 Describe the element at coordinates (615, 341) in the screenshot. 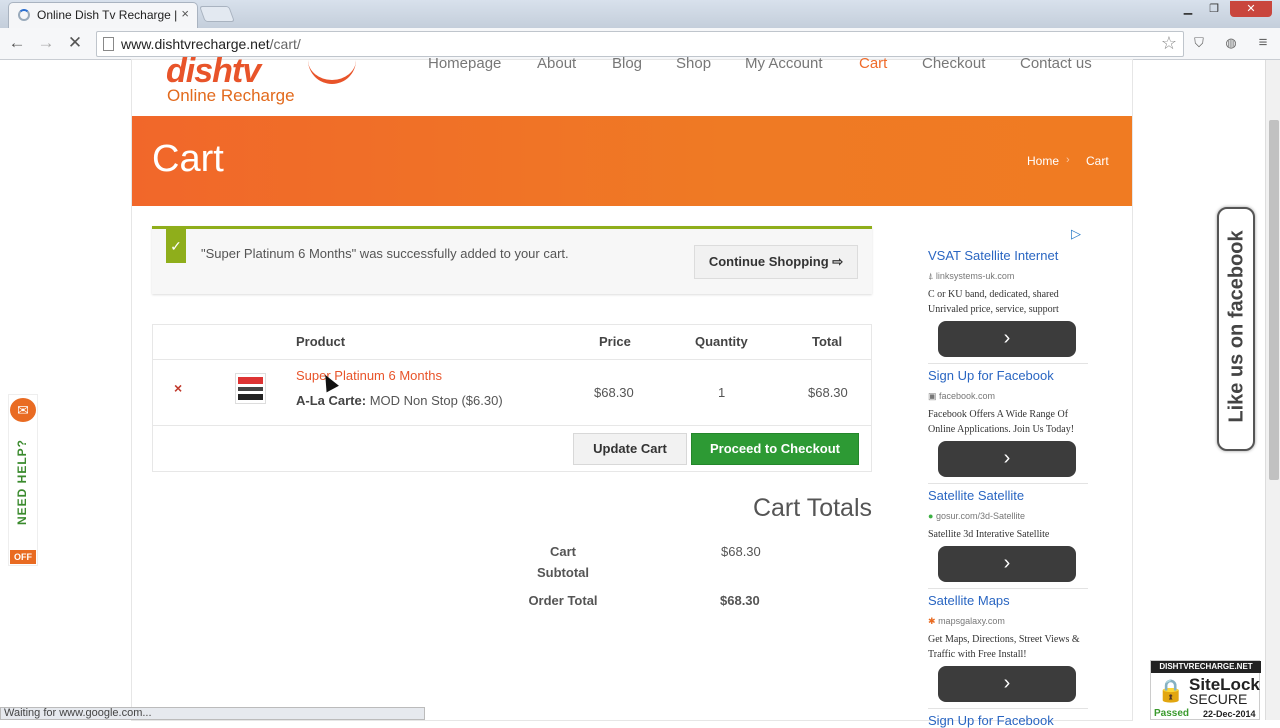

I see `header-price: Price` at that location.